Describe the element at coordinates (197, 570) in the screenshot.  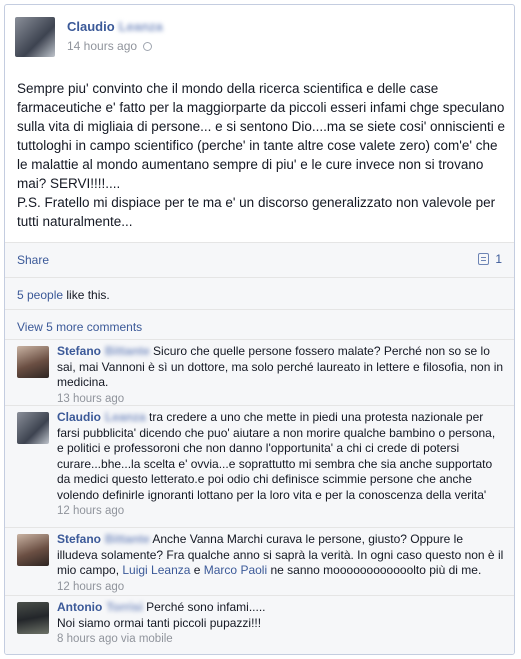
I see `comment-text: e` at that location.